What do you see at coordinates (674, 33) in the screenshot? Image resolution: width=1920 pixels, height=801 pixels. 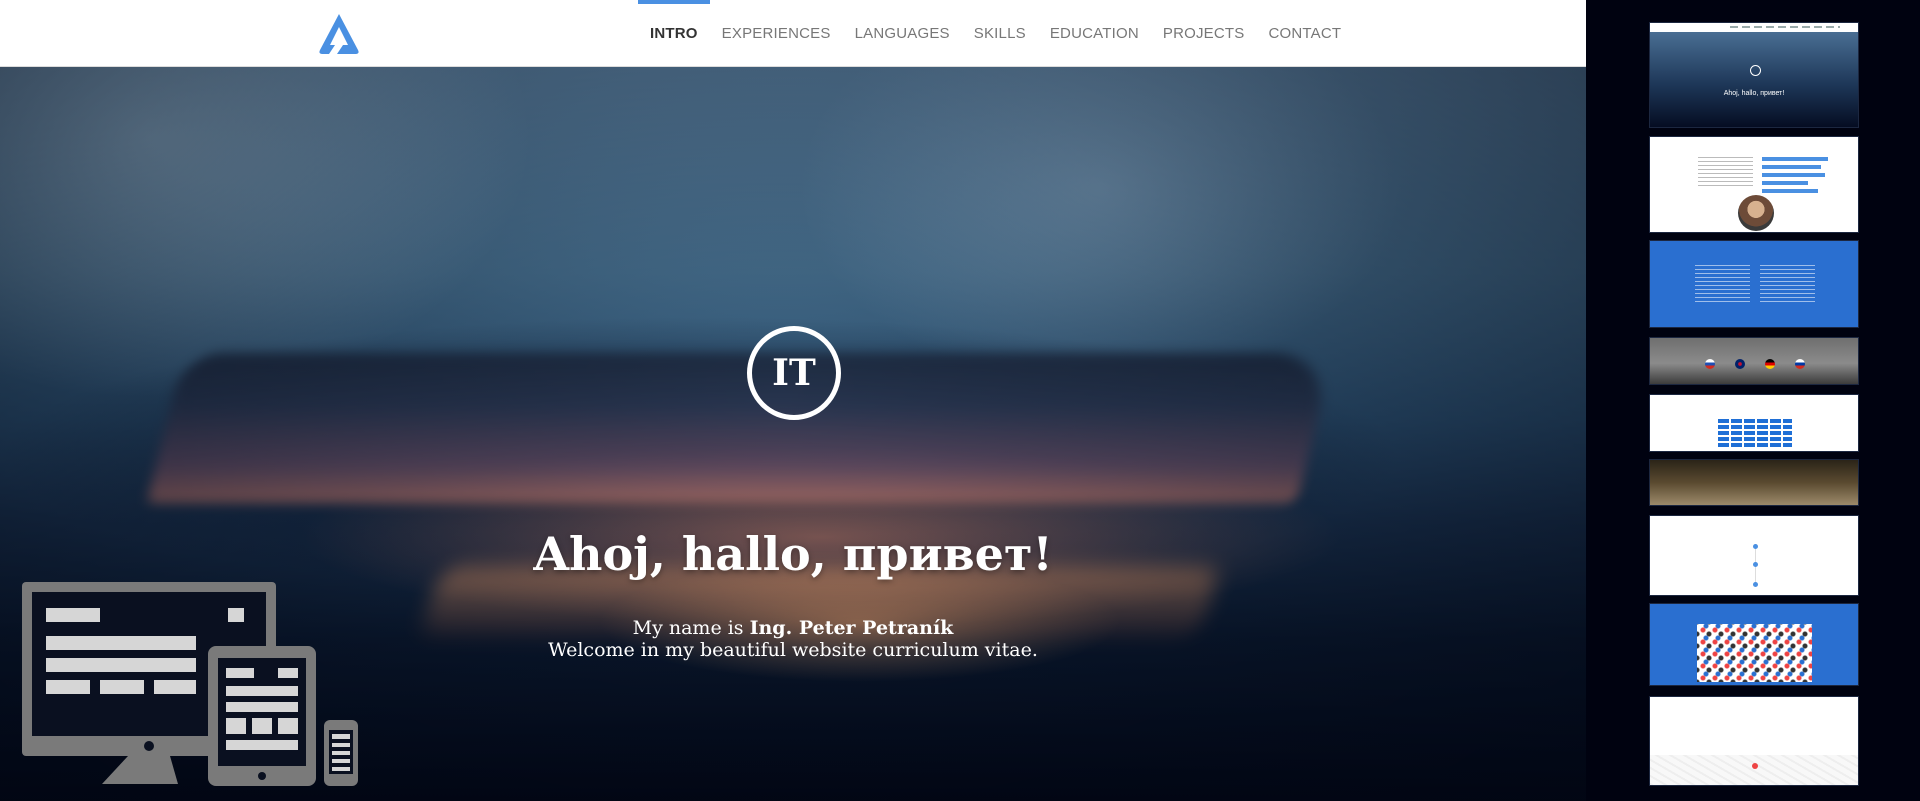 I see `nav-item-intro: INTRO` at bounding box center [674, 33].